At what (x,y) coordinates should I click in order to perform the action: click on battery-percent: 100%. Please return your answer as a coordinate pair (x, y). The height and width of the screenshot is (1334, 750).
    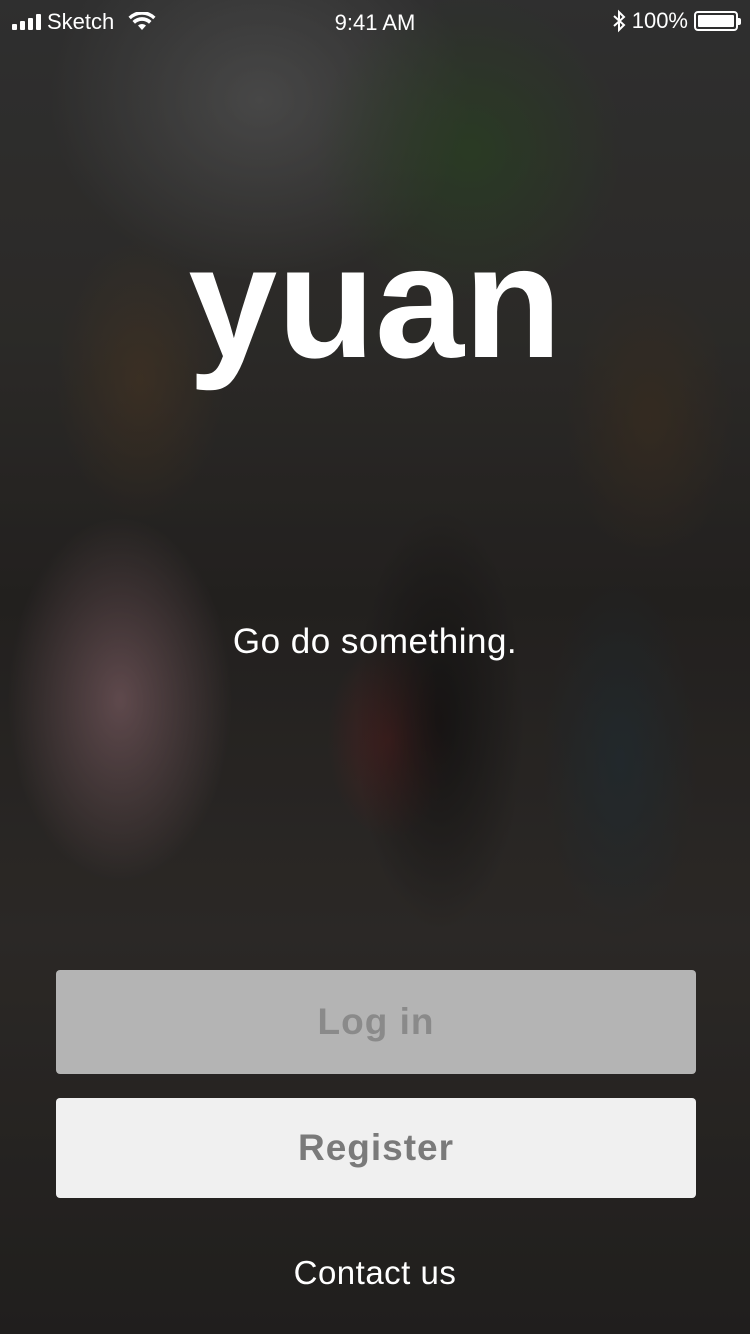
    Looking at the image, I should click on (659, 20).